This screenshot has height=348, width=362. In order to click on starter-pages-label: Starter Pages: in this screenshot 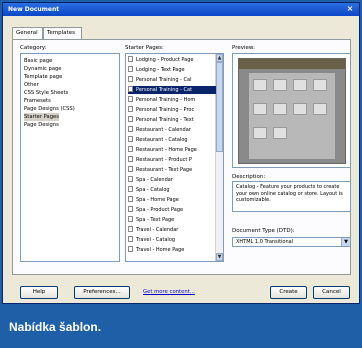, I will do `click(144, 48)`.